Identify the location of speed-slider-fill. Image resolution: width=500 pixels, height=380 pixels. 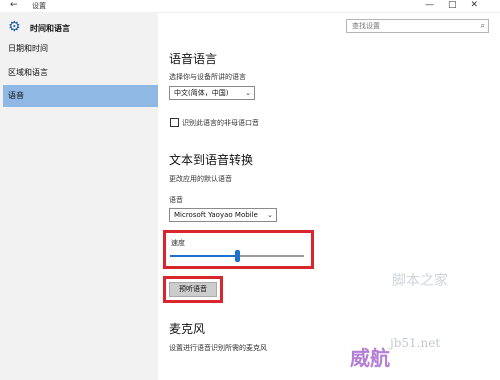
(203, 256).